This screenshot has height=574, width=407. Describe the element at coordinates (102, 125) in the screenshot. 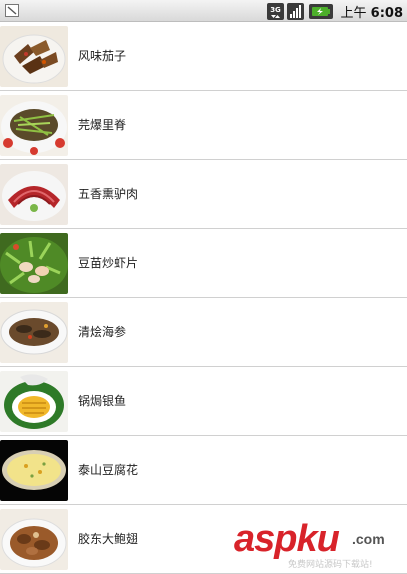

I see `dish-name: 芫爆里脊` at that location.